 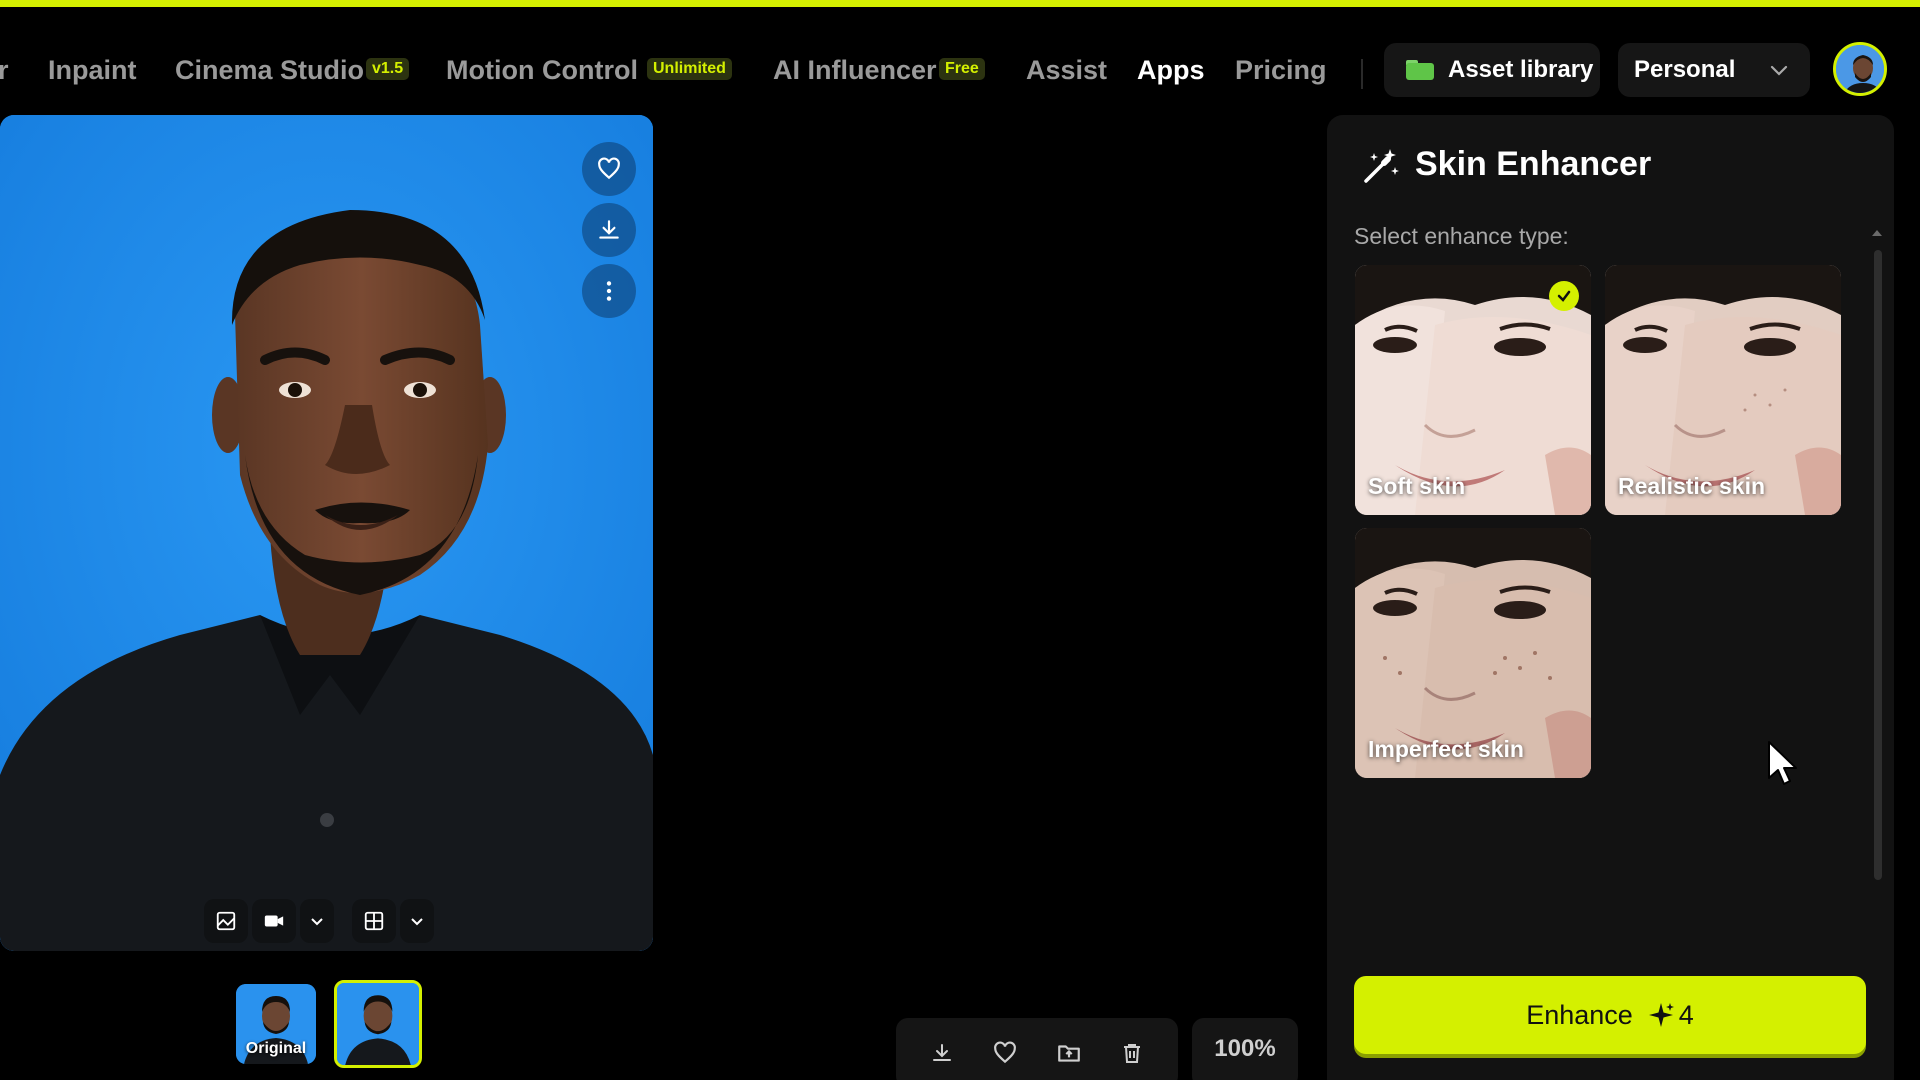 What do you see at coordinates (1381, 166) in the screenshot?
I see `magic-wand-icon` at bounding box center [1381, 166].